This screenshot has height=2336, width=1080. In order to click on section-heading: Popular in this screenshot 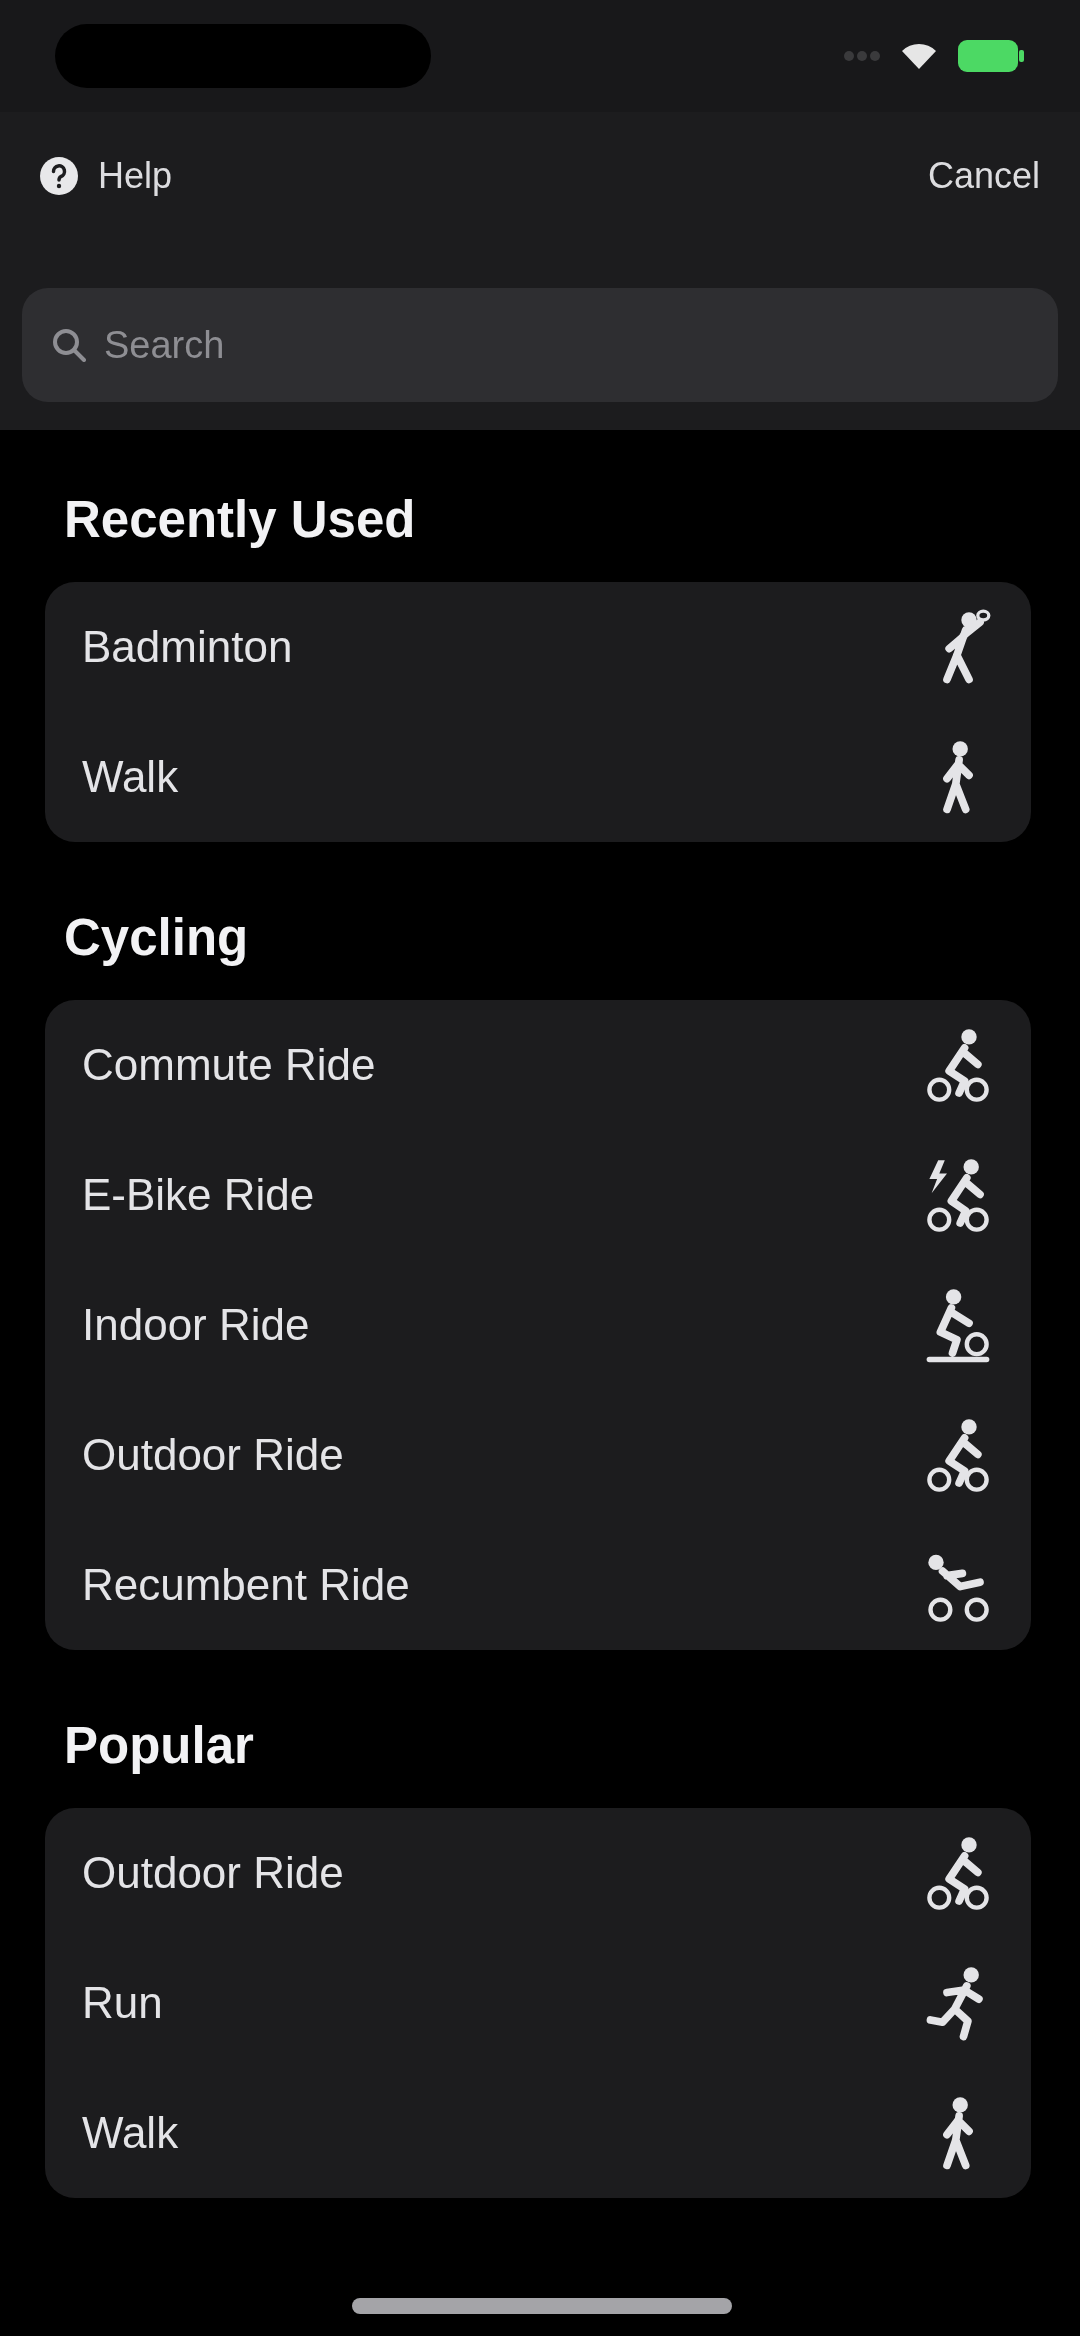, I will do `click(159, 1746)`.